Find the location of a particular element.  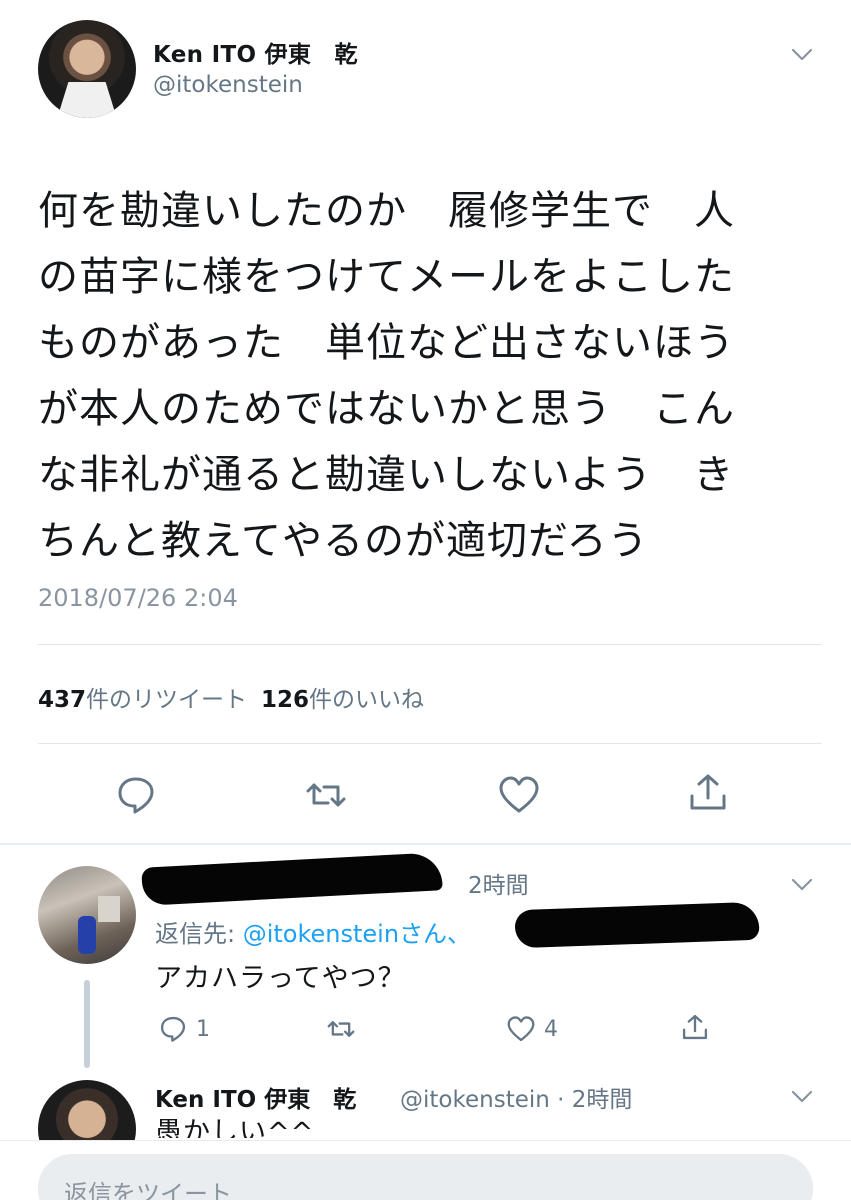

tweet-timestamp: 2018/07/26 2:04 is located at coordinates (138, 598).